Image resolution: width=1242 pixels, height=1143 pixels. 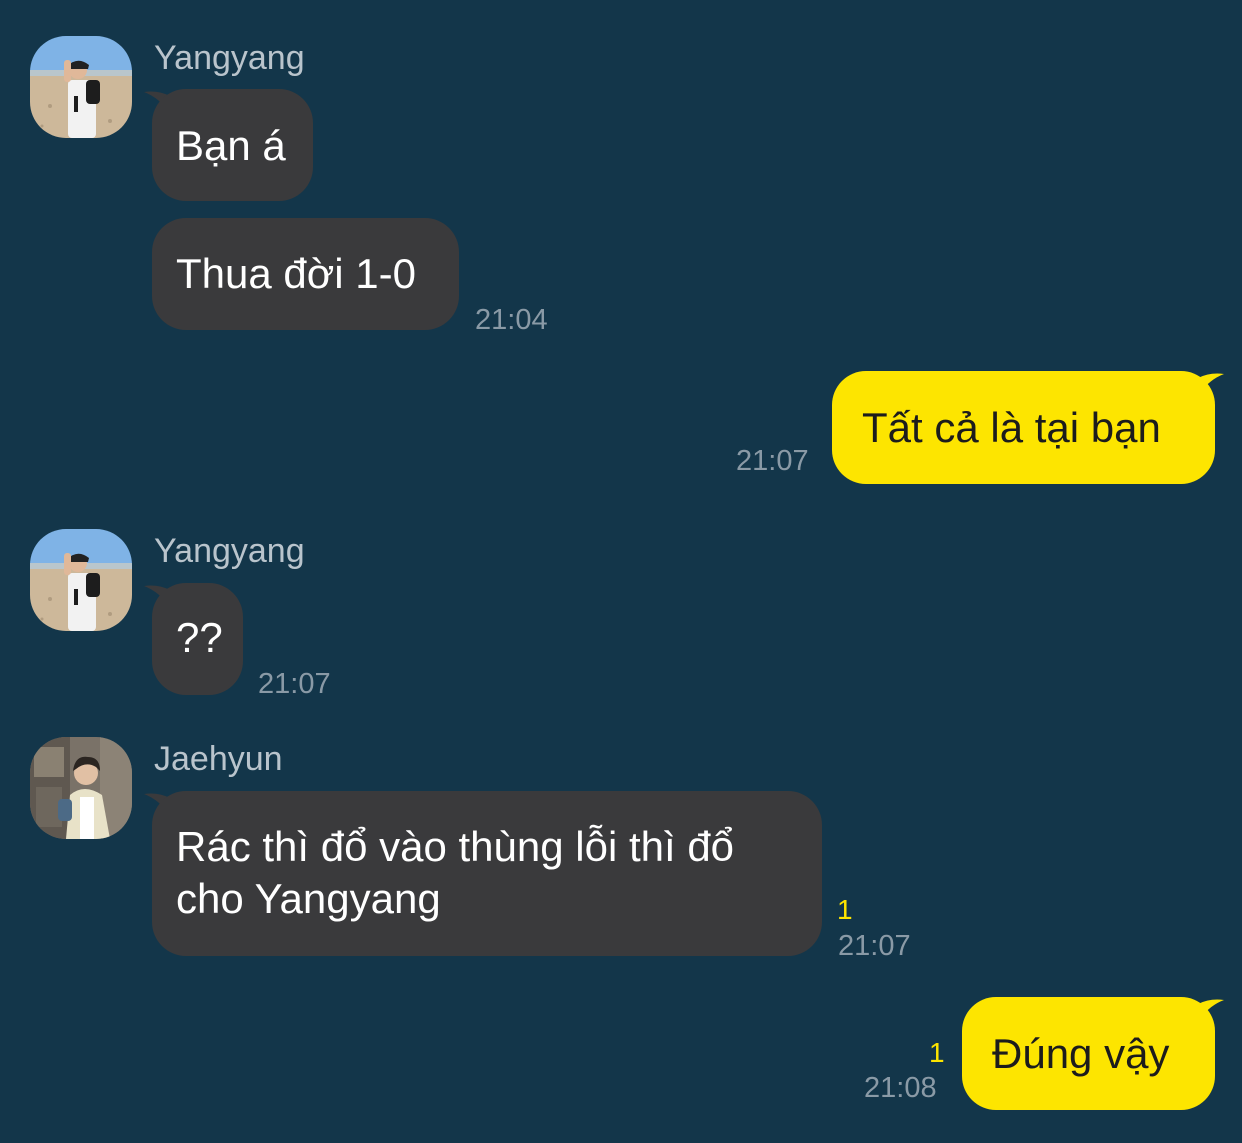 What do you see at coordinates (296, 273) in the screenshot?
I see `message-text: Thua đời 1-0` at bounding box center [296, 273].